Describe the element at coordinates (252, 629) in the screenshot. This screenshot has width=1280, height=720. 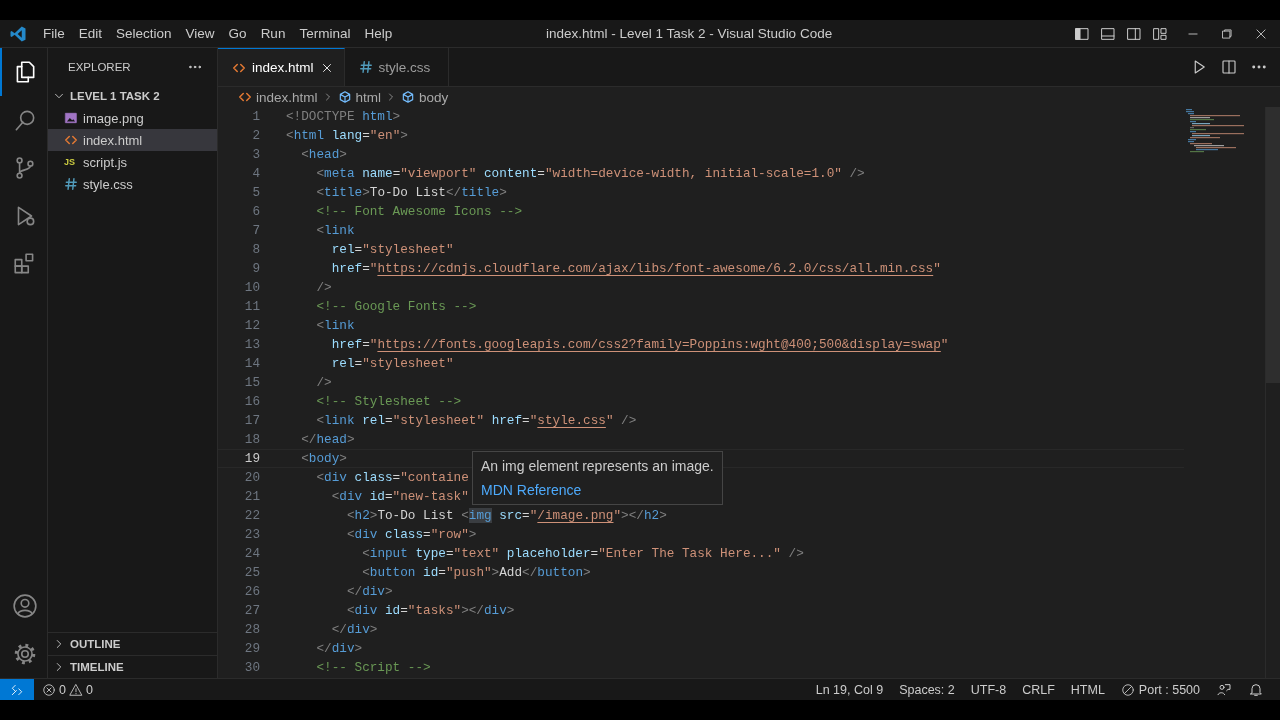
I see `line-number: 28` at that location.